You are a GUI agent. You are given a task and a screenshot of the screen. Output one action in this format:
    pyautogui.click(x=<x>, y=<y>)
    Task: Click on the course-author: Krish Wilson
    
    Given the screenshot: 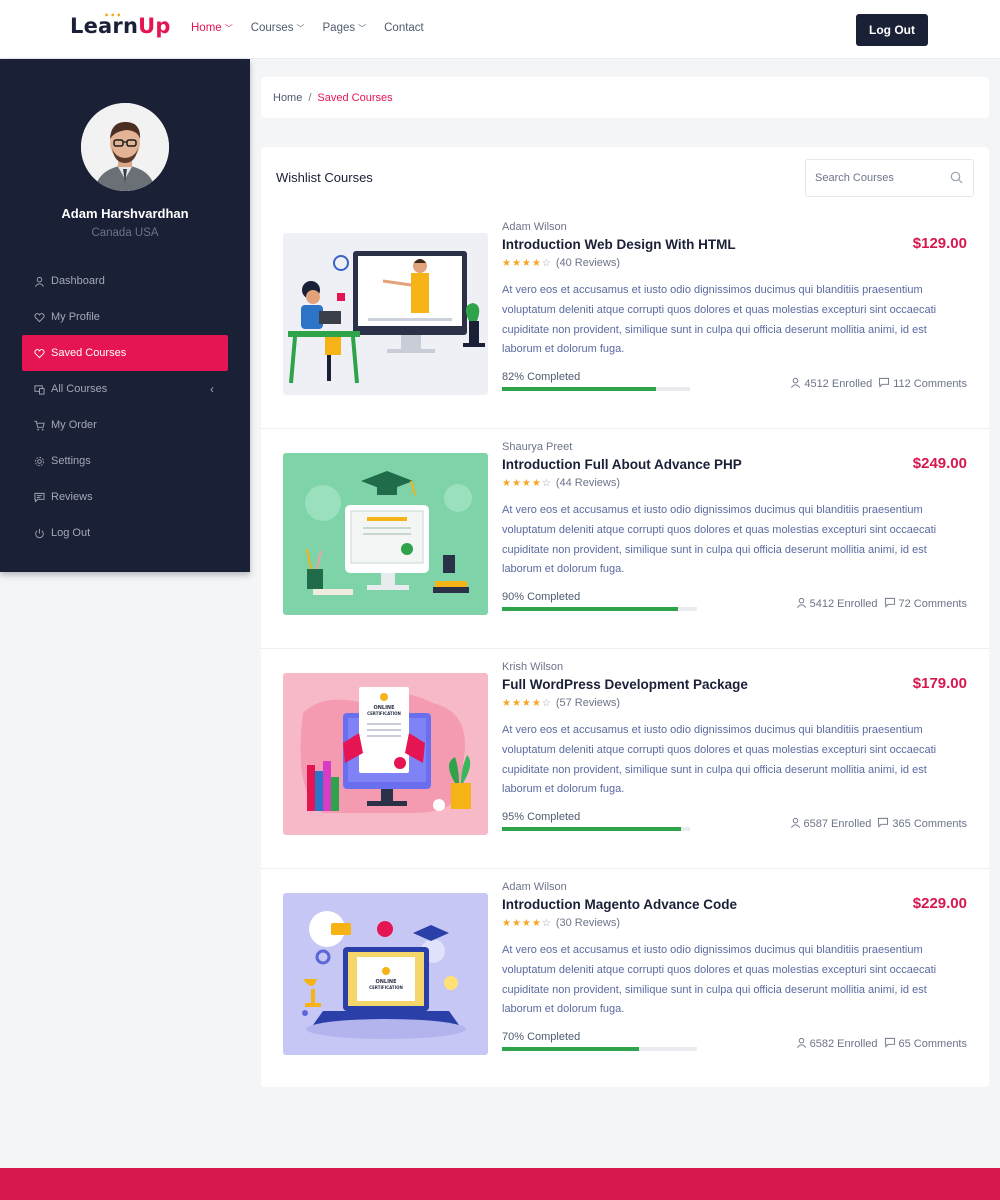 What is the action you would take?
    pyautogui.click(x=533, y=667)
    